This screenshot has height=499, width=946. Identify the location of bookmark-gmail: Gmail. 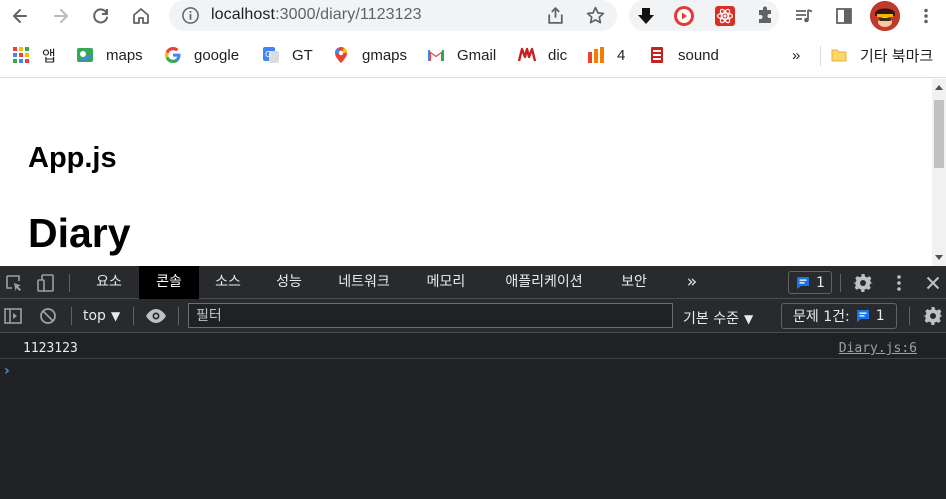
(461, 55).